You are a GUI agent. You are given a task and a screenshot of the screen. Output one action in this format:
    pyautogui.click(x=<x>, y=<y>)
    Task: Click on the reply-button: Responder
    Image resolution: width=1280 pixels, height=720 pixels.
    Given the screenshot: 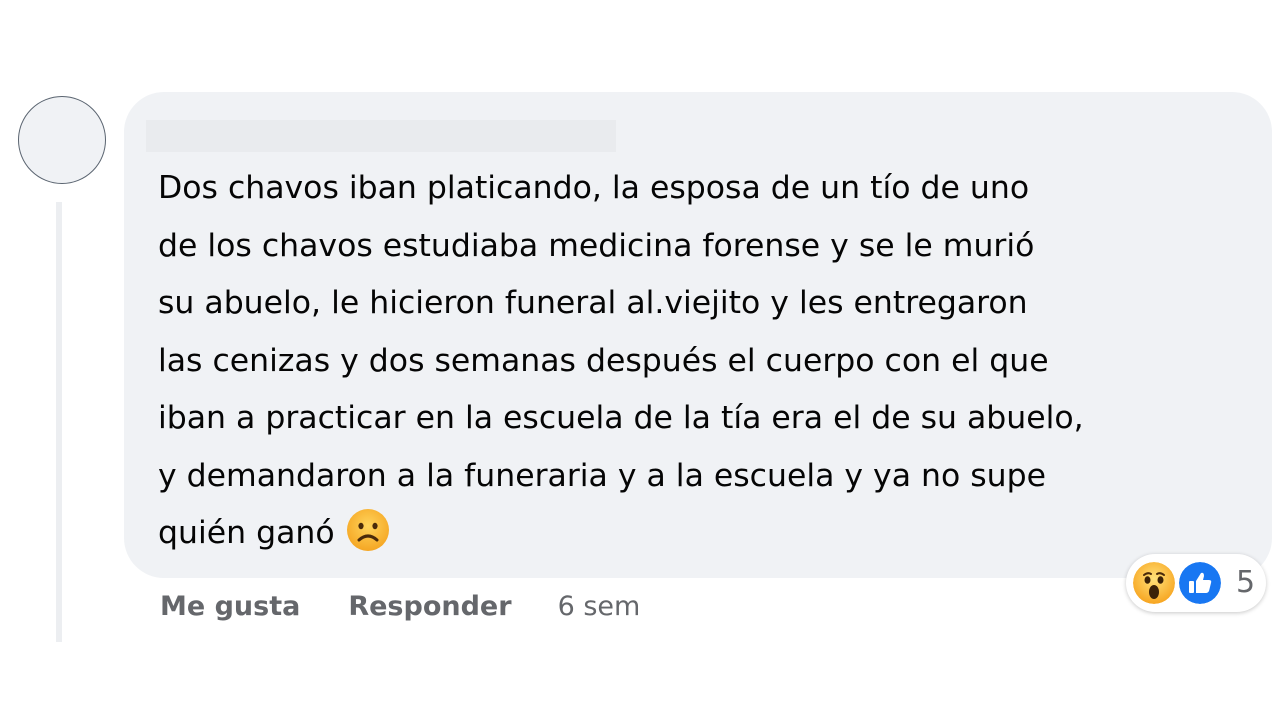 What is the action you would take?
    pyautogui.click(x=429, y=606)
    